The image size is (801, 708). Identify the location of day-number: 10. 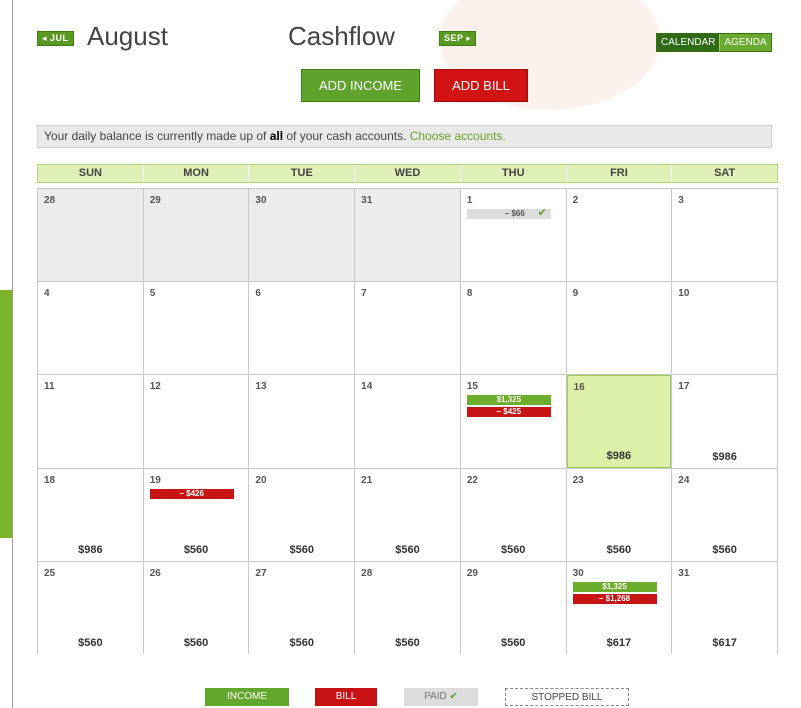
(684, 294).